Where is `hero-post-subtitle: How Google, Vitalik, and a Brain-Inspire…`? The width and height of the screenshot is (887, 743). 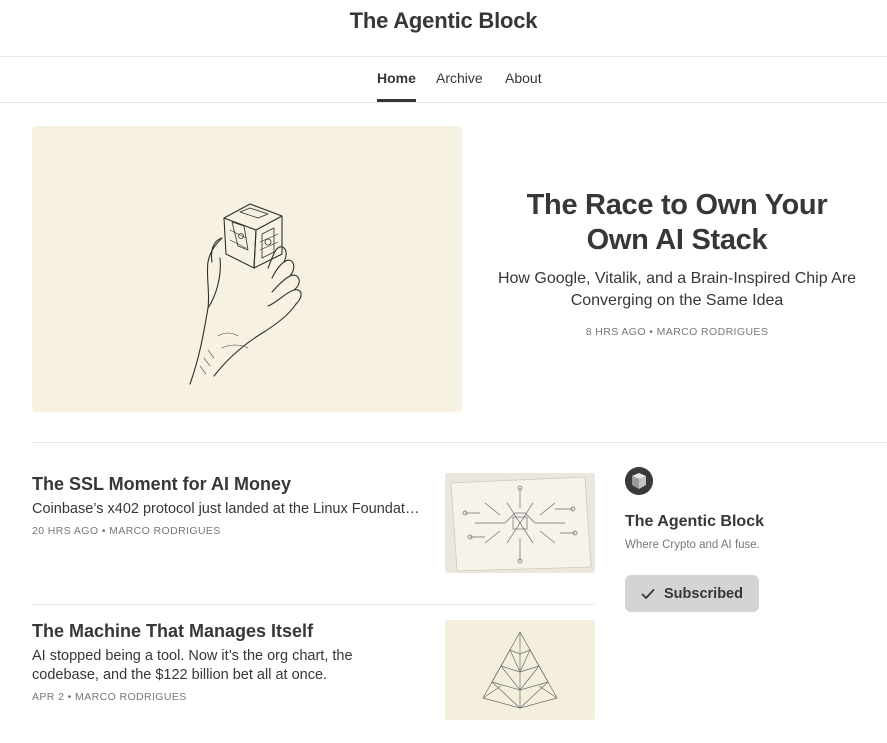
hero-post-subtitle: How Google, Vitalik, and a Brain-Inspire… is located at coordinates (677, 289).